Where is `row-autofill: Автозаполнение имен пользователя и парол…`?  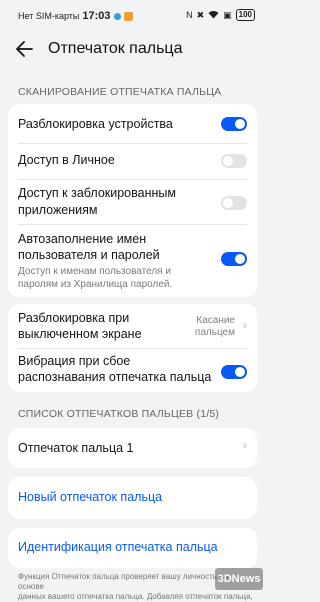
row-autofill: Автозаполнение имен пользователя и парол… is located at coordinates (132, 261).